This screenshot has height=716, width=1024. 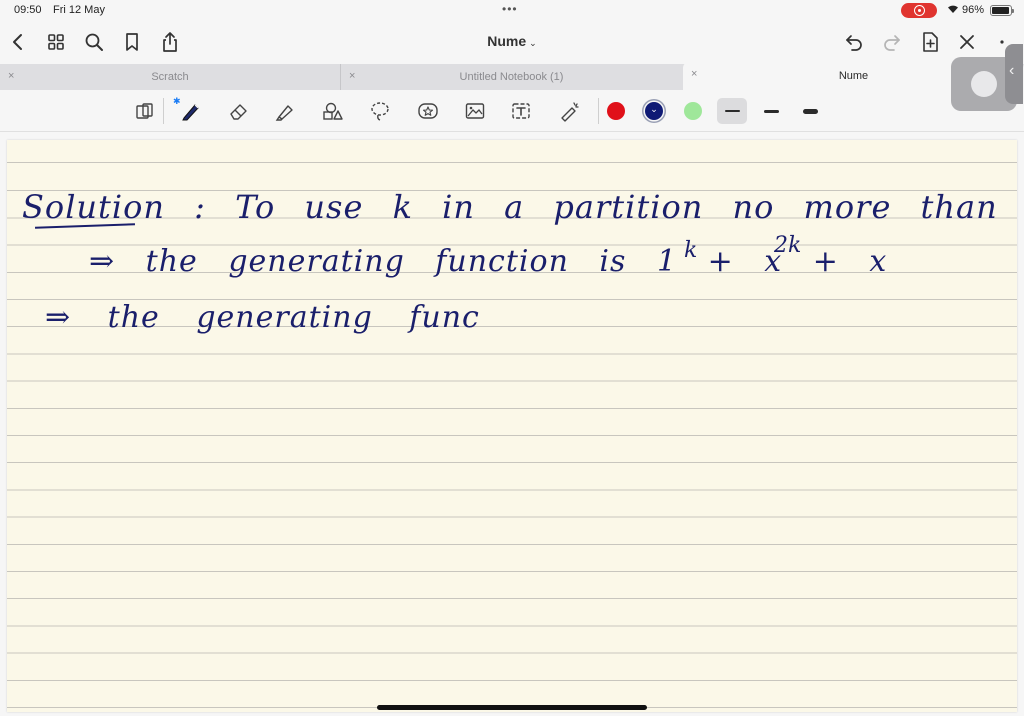 What do you see at coordinates (616, 111) in the screenshot?
I see `color-swatch-red` at bounding box center [616, 111].